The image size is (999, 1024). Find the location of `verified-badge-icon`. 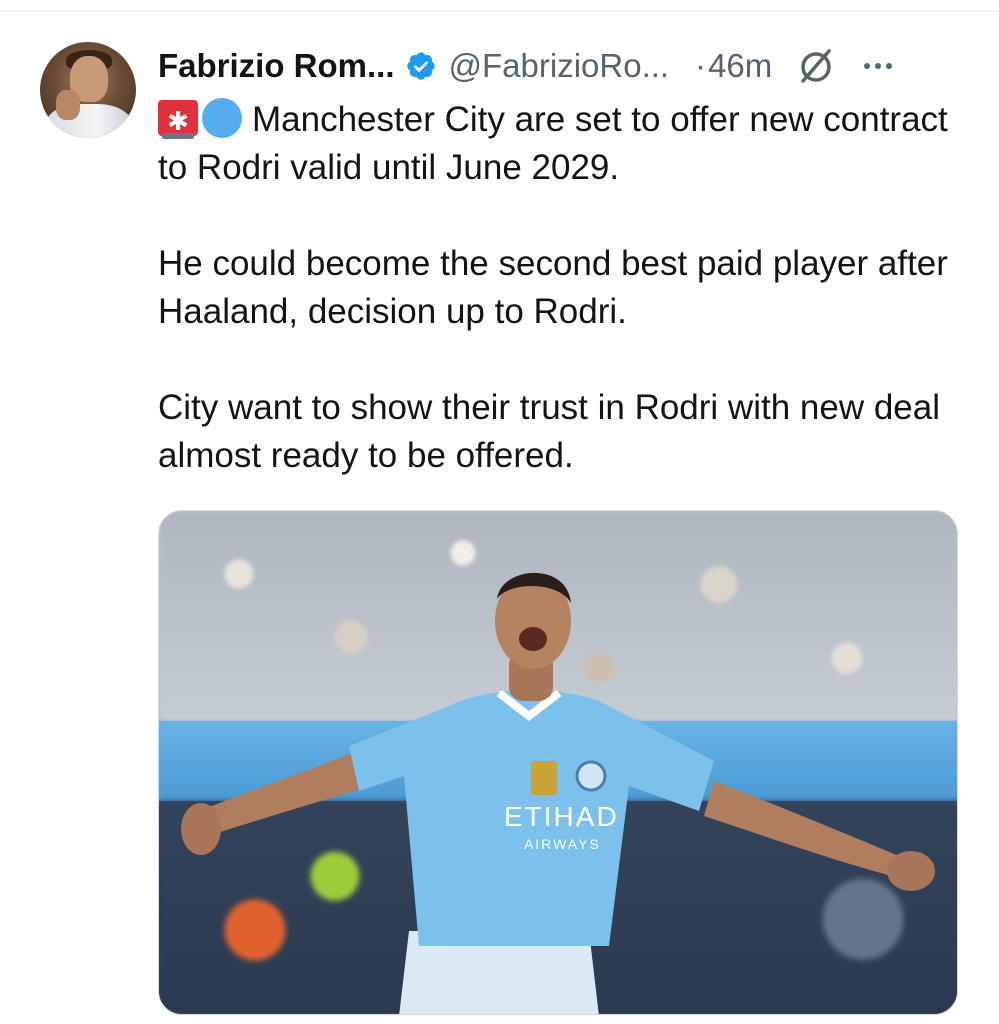

verified-badge-icon is located at coordinates (420, 66).